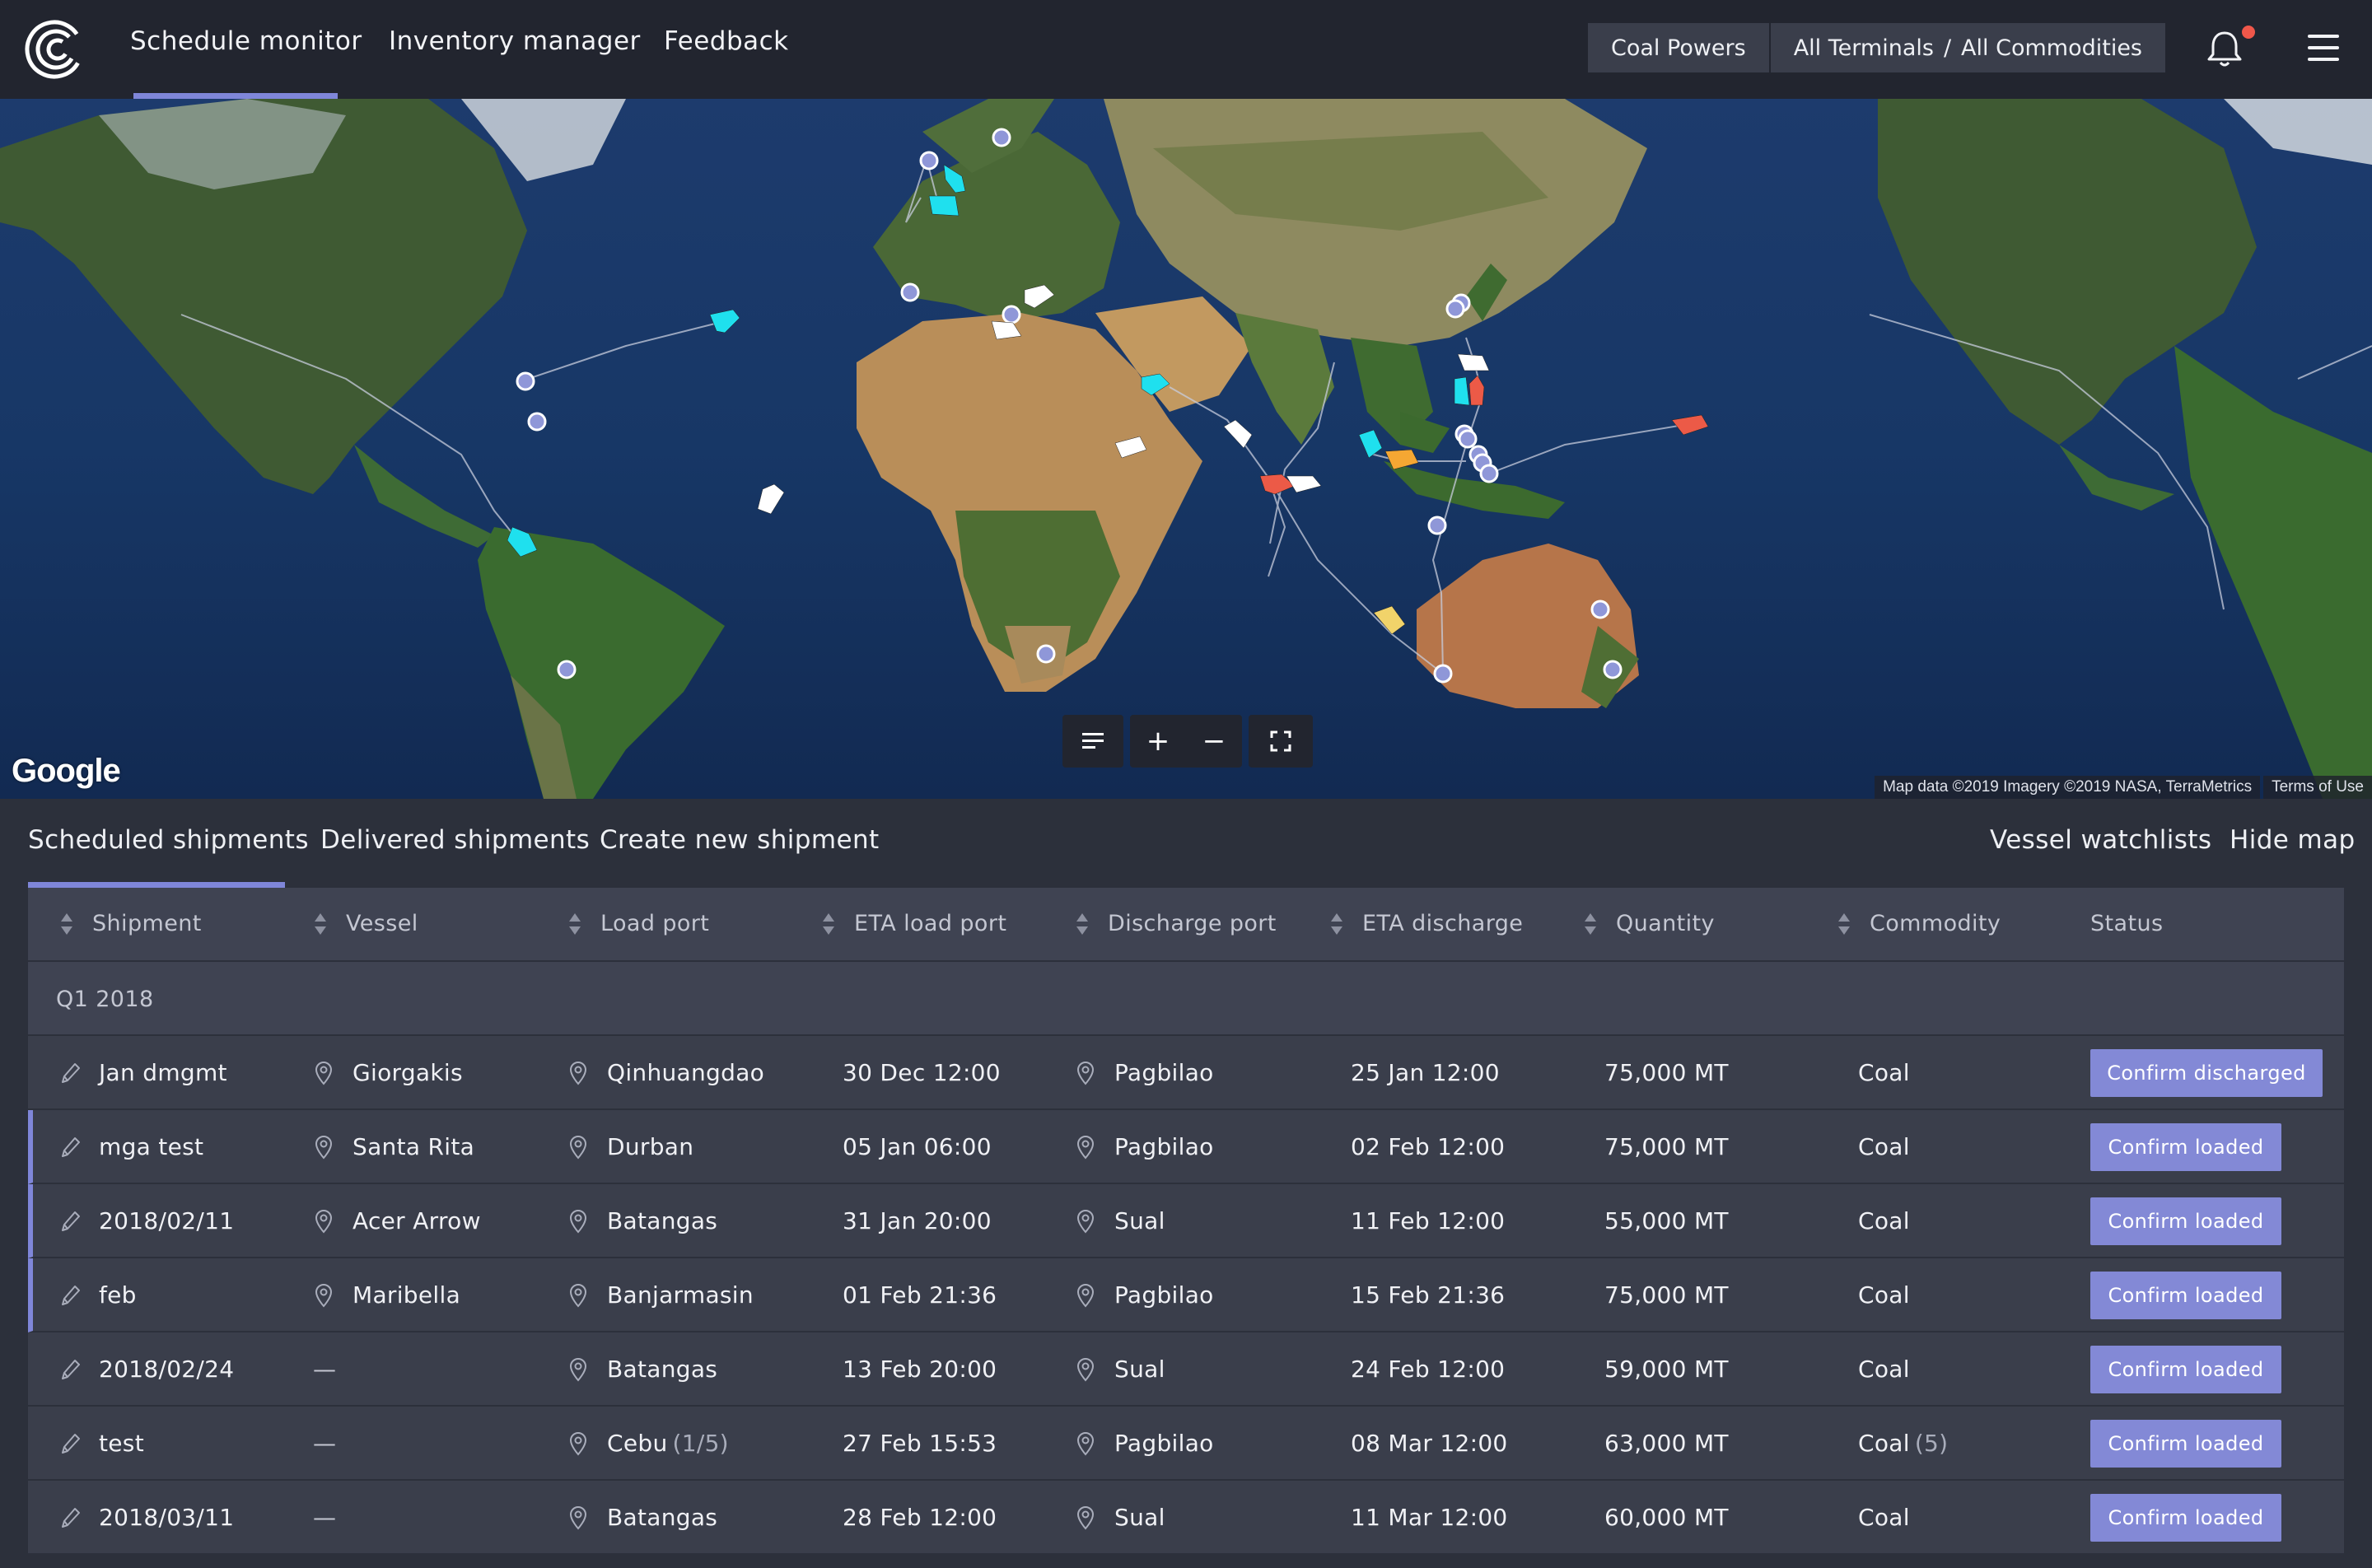 The height and width of the screenshot is (1568, 2372). What do you see at coordinates (168, 840) in the screenshot?
I see `tab-scheduled-shipments: Scheduled shipments` at bounding box center [168, 840].